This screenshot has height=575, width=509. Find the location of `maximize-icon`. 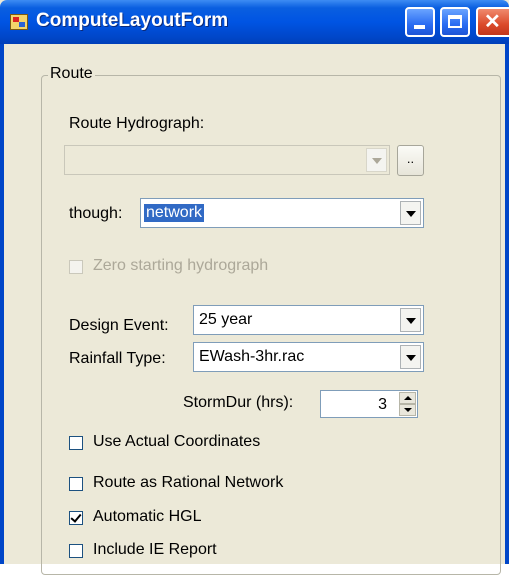

maximize-icon is located at coordinates (455, 21).